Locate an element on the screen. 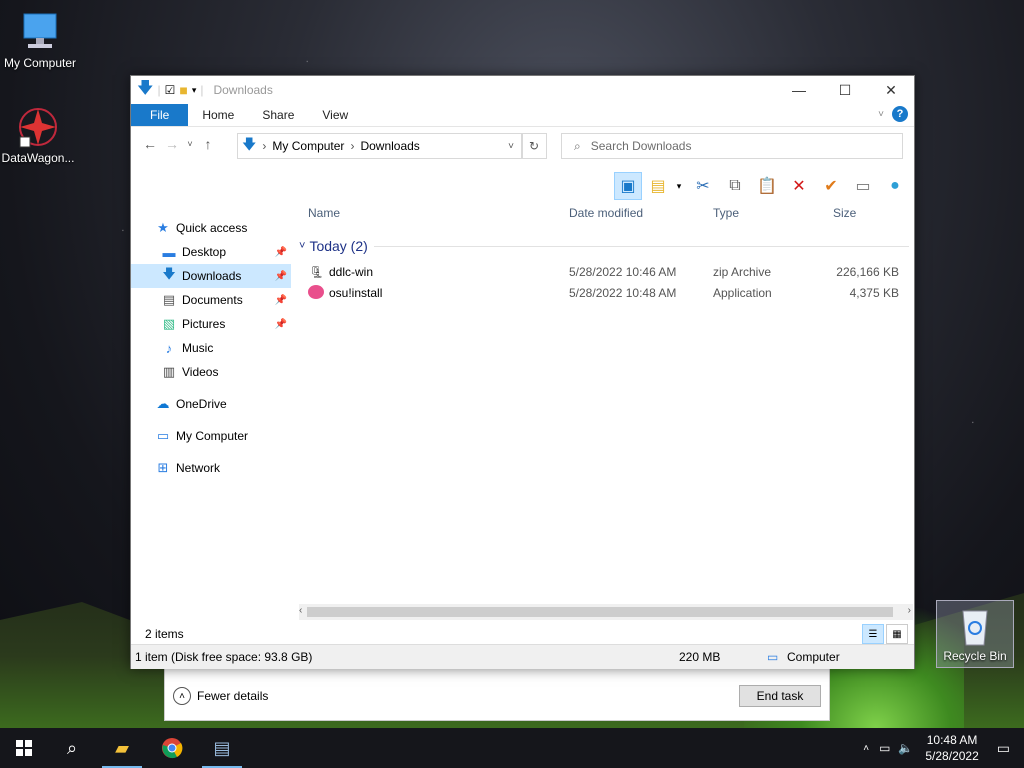  sidebar-item-desktop: ▬ Desktop 📌 is located at coordinates (211, 252).